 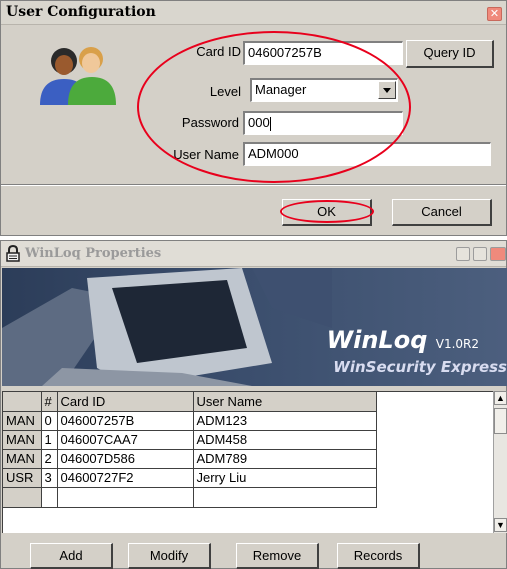 I want to click on cell-user-name, so click(x=285, y=497).